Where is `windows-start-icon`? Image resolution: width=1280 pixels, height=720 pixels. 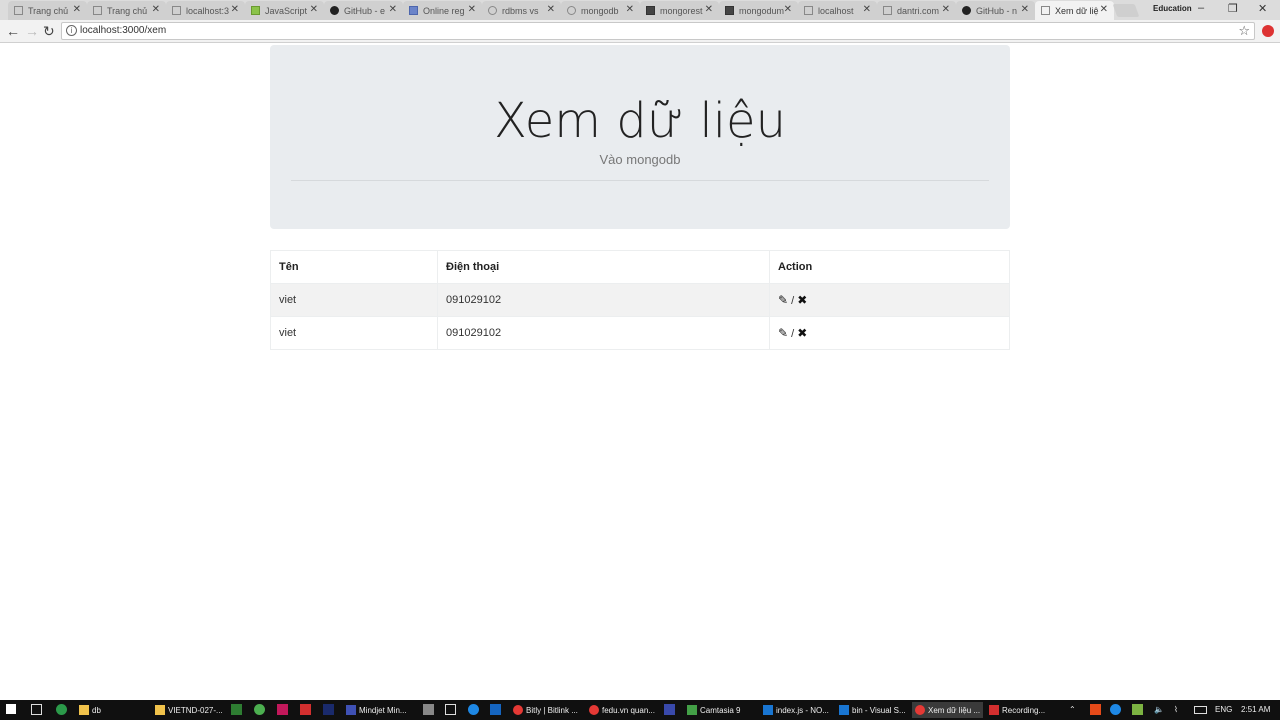 windows-start-icon is located at coordinates (11, 709).